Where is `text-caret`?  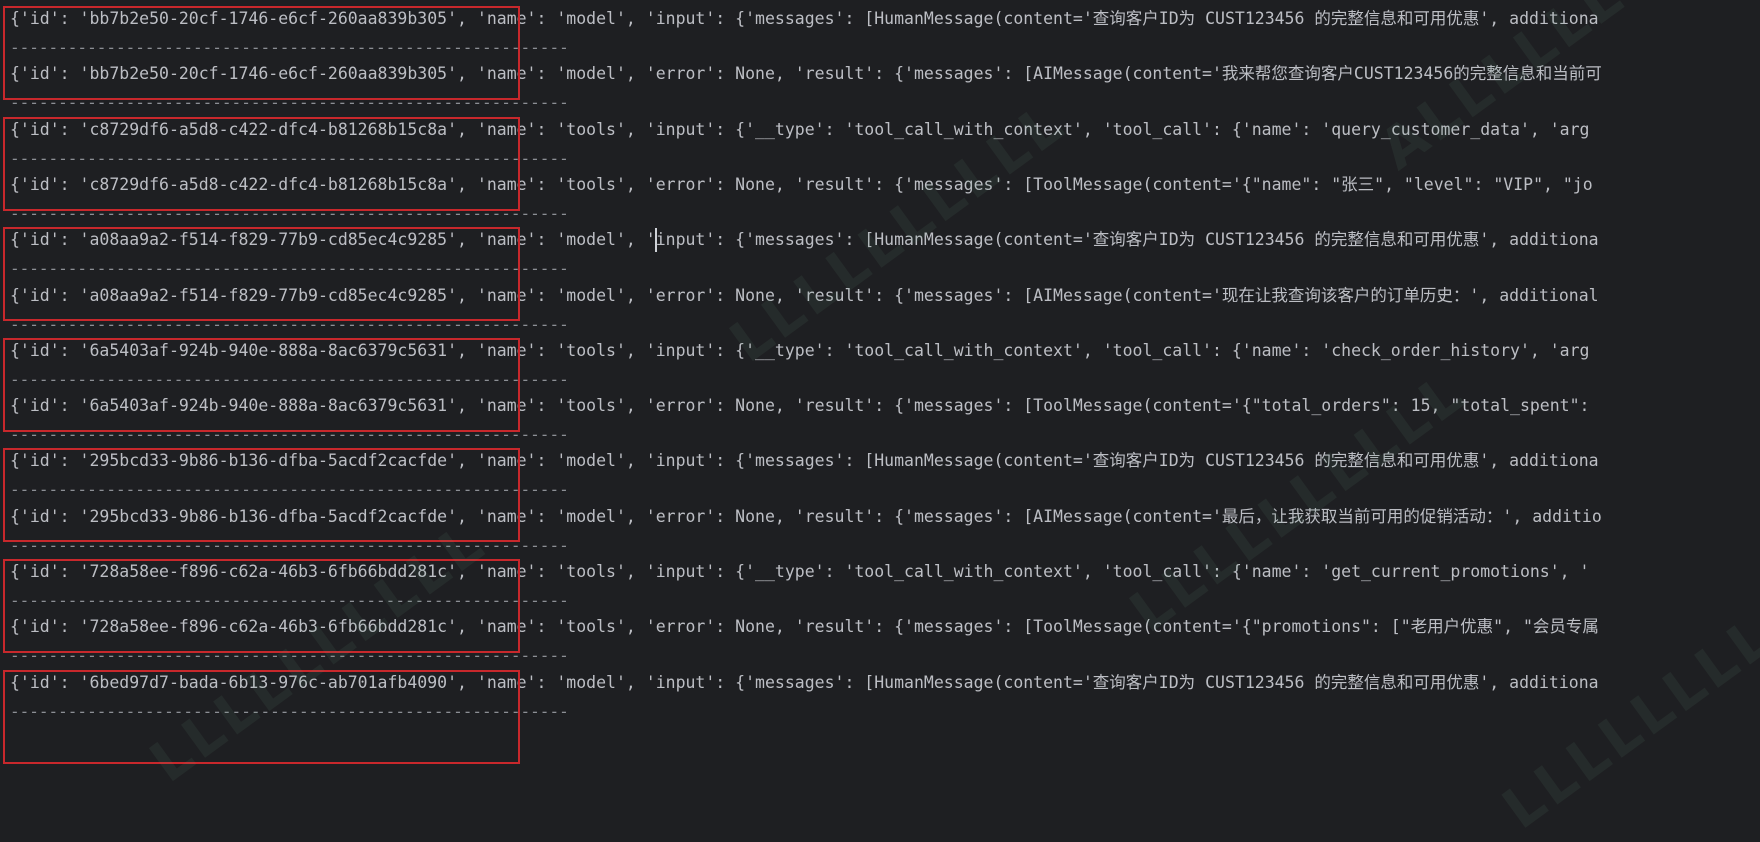 text-caret is located at coordinates (656, 240).